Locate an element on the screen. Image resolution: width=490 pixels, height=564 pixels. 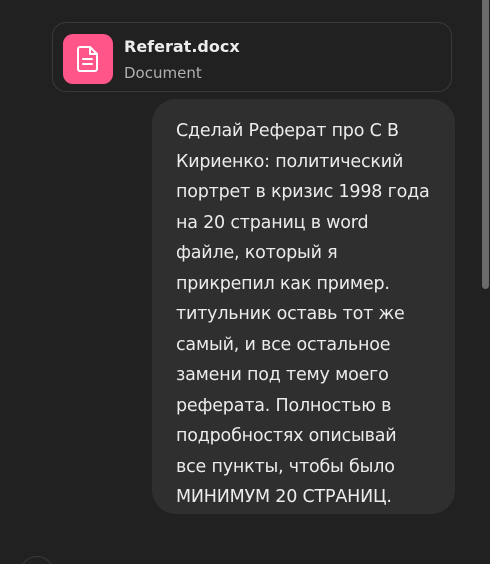
message-line: все пункты, чтобы было is located at coordinates (285, 466).